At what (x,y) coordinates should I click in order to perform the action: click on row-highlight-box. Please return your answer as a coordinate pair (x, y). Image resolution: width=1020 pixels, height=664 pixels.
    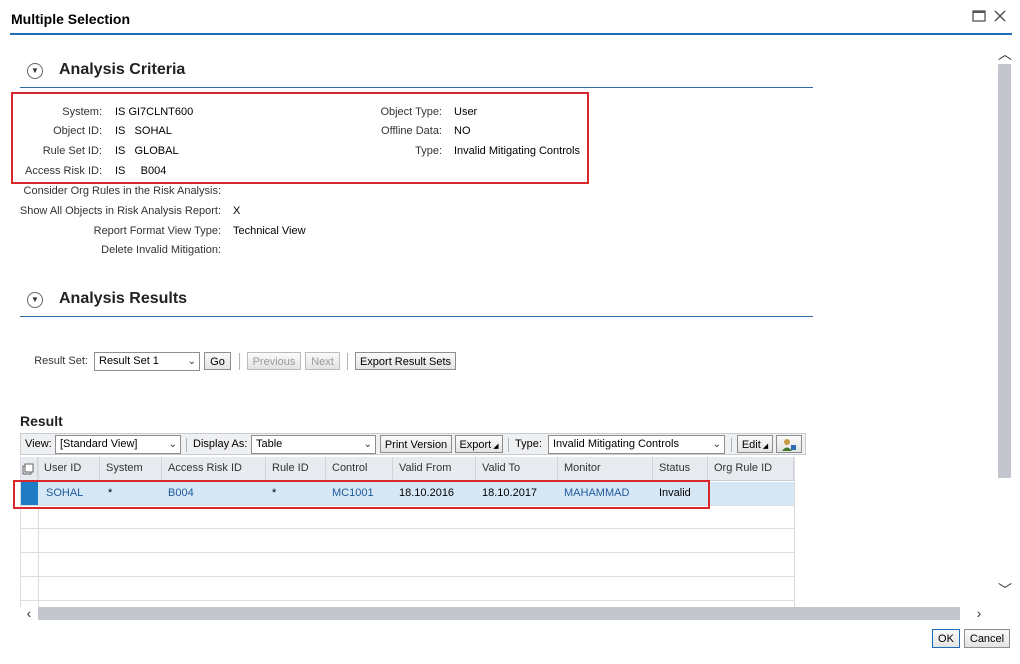
    Looking at the image, I should click on (361, 494).